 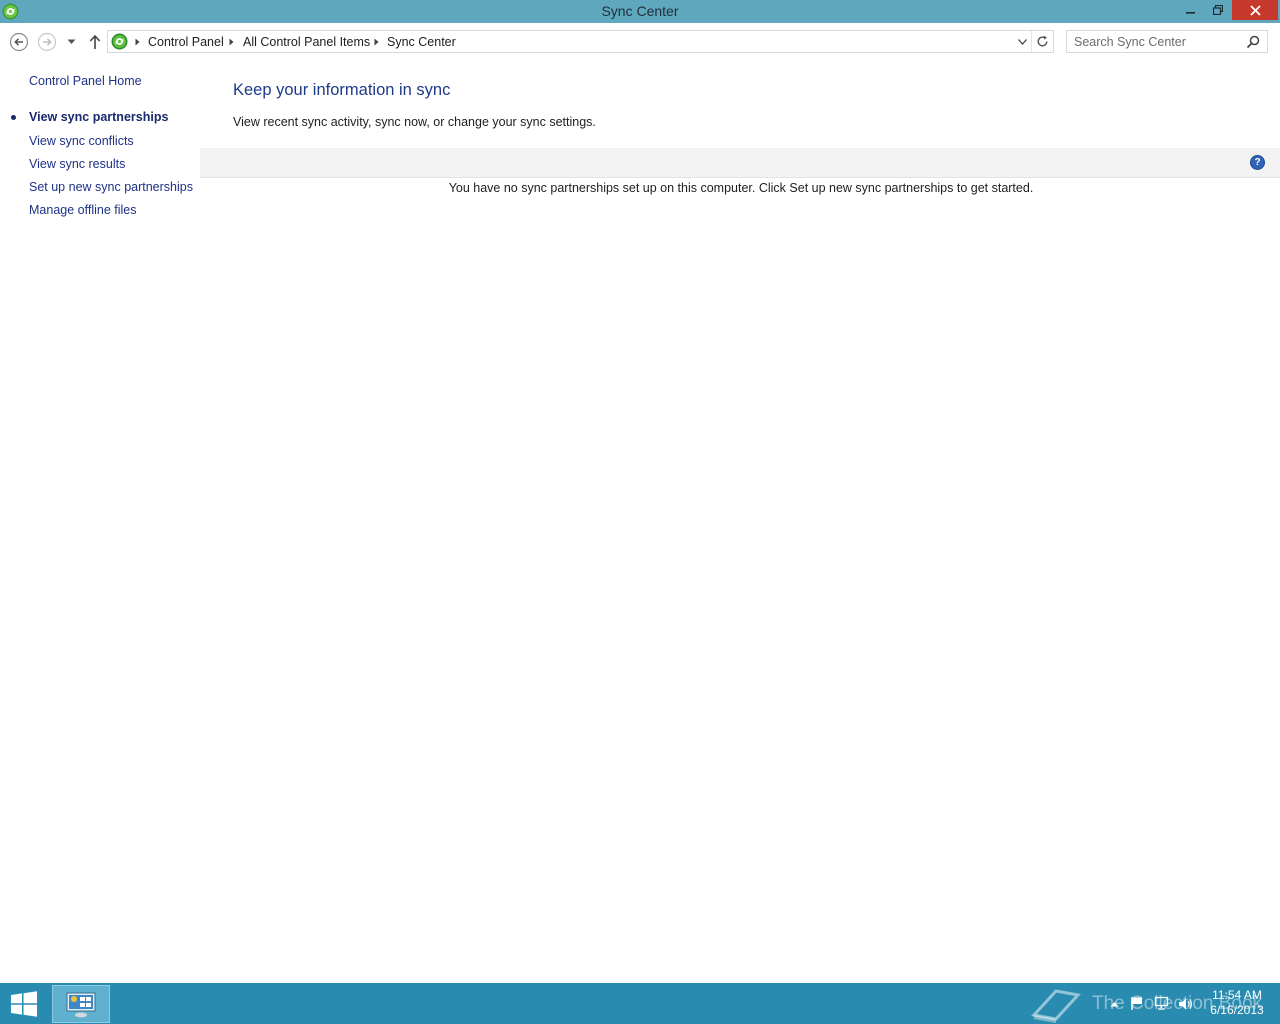 What do you see at coordinates (421, 42) in the screenshot?
I see `breadcrumb-sync-center: Sync Center` at bounding box center [421, 42].